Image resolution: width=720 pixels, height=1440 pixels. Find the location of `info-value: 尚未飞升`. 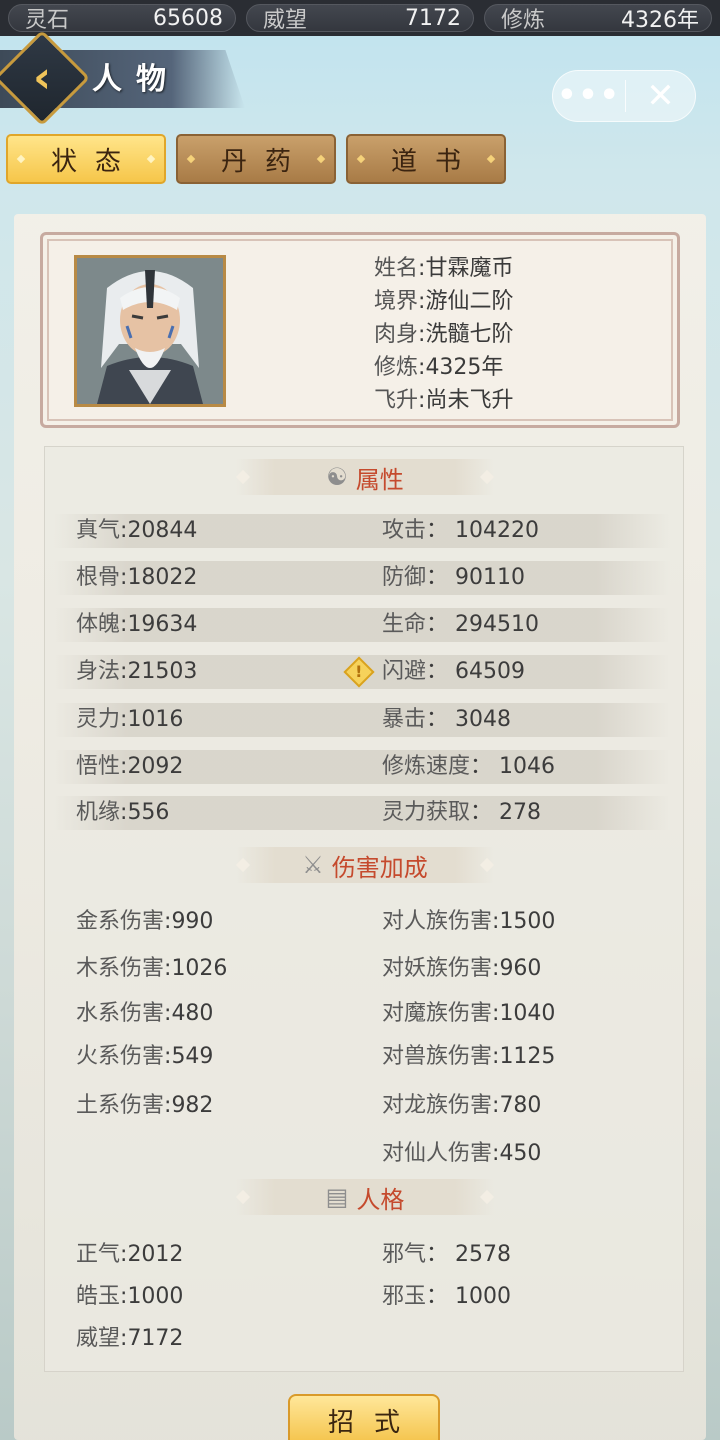

info-value: 尚未飞升 is located at coordinates (469, 400).